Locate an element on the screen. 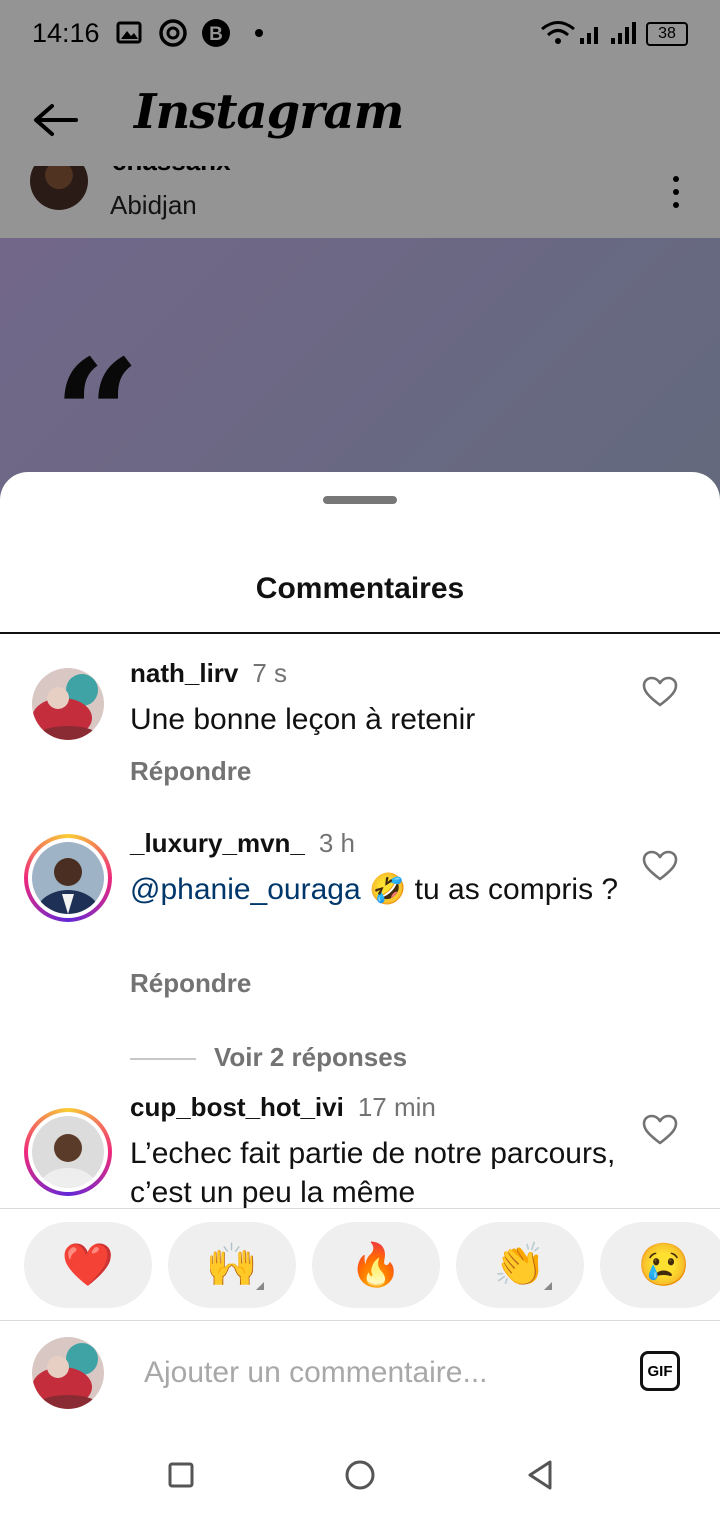  view-replies-label: Voir 2 réponses is located at coordinates (311, 1057).